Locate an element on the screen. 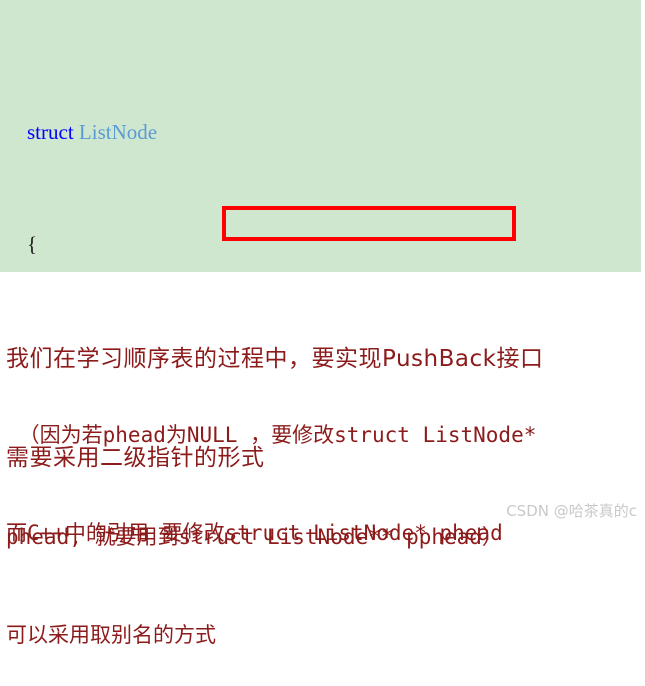 The height and width of the screenshot is (686, 645). code-line: struct ListNode is located at coordinates (320, 117).